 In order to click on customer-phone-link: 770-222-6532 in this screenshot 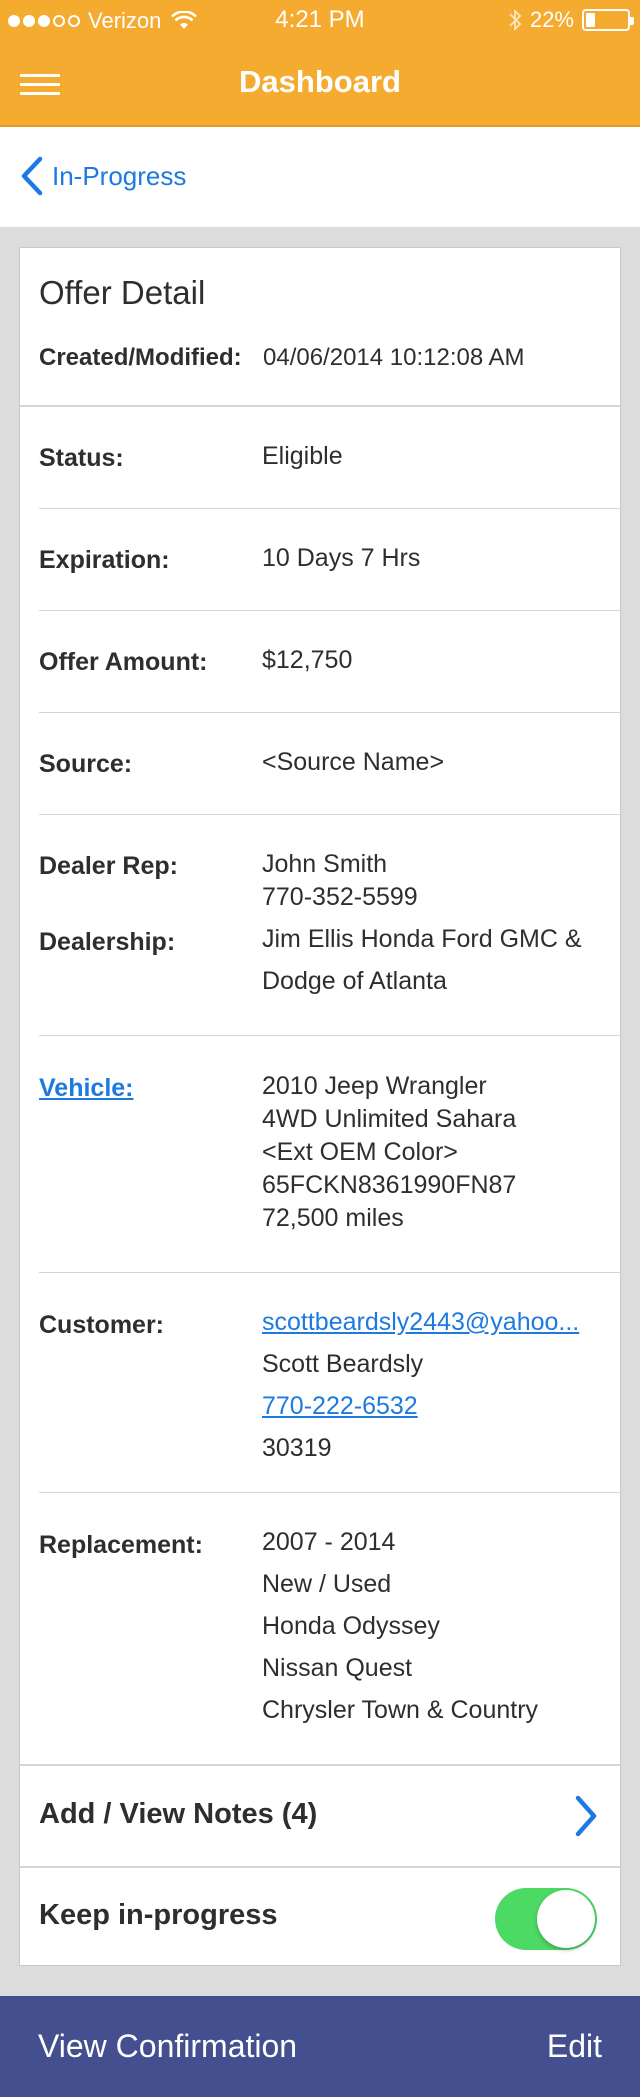, I will do `click(340, 1406)`.